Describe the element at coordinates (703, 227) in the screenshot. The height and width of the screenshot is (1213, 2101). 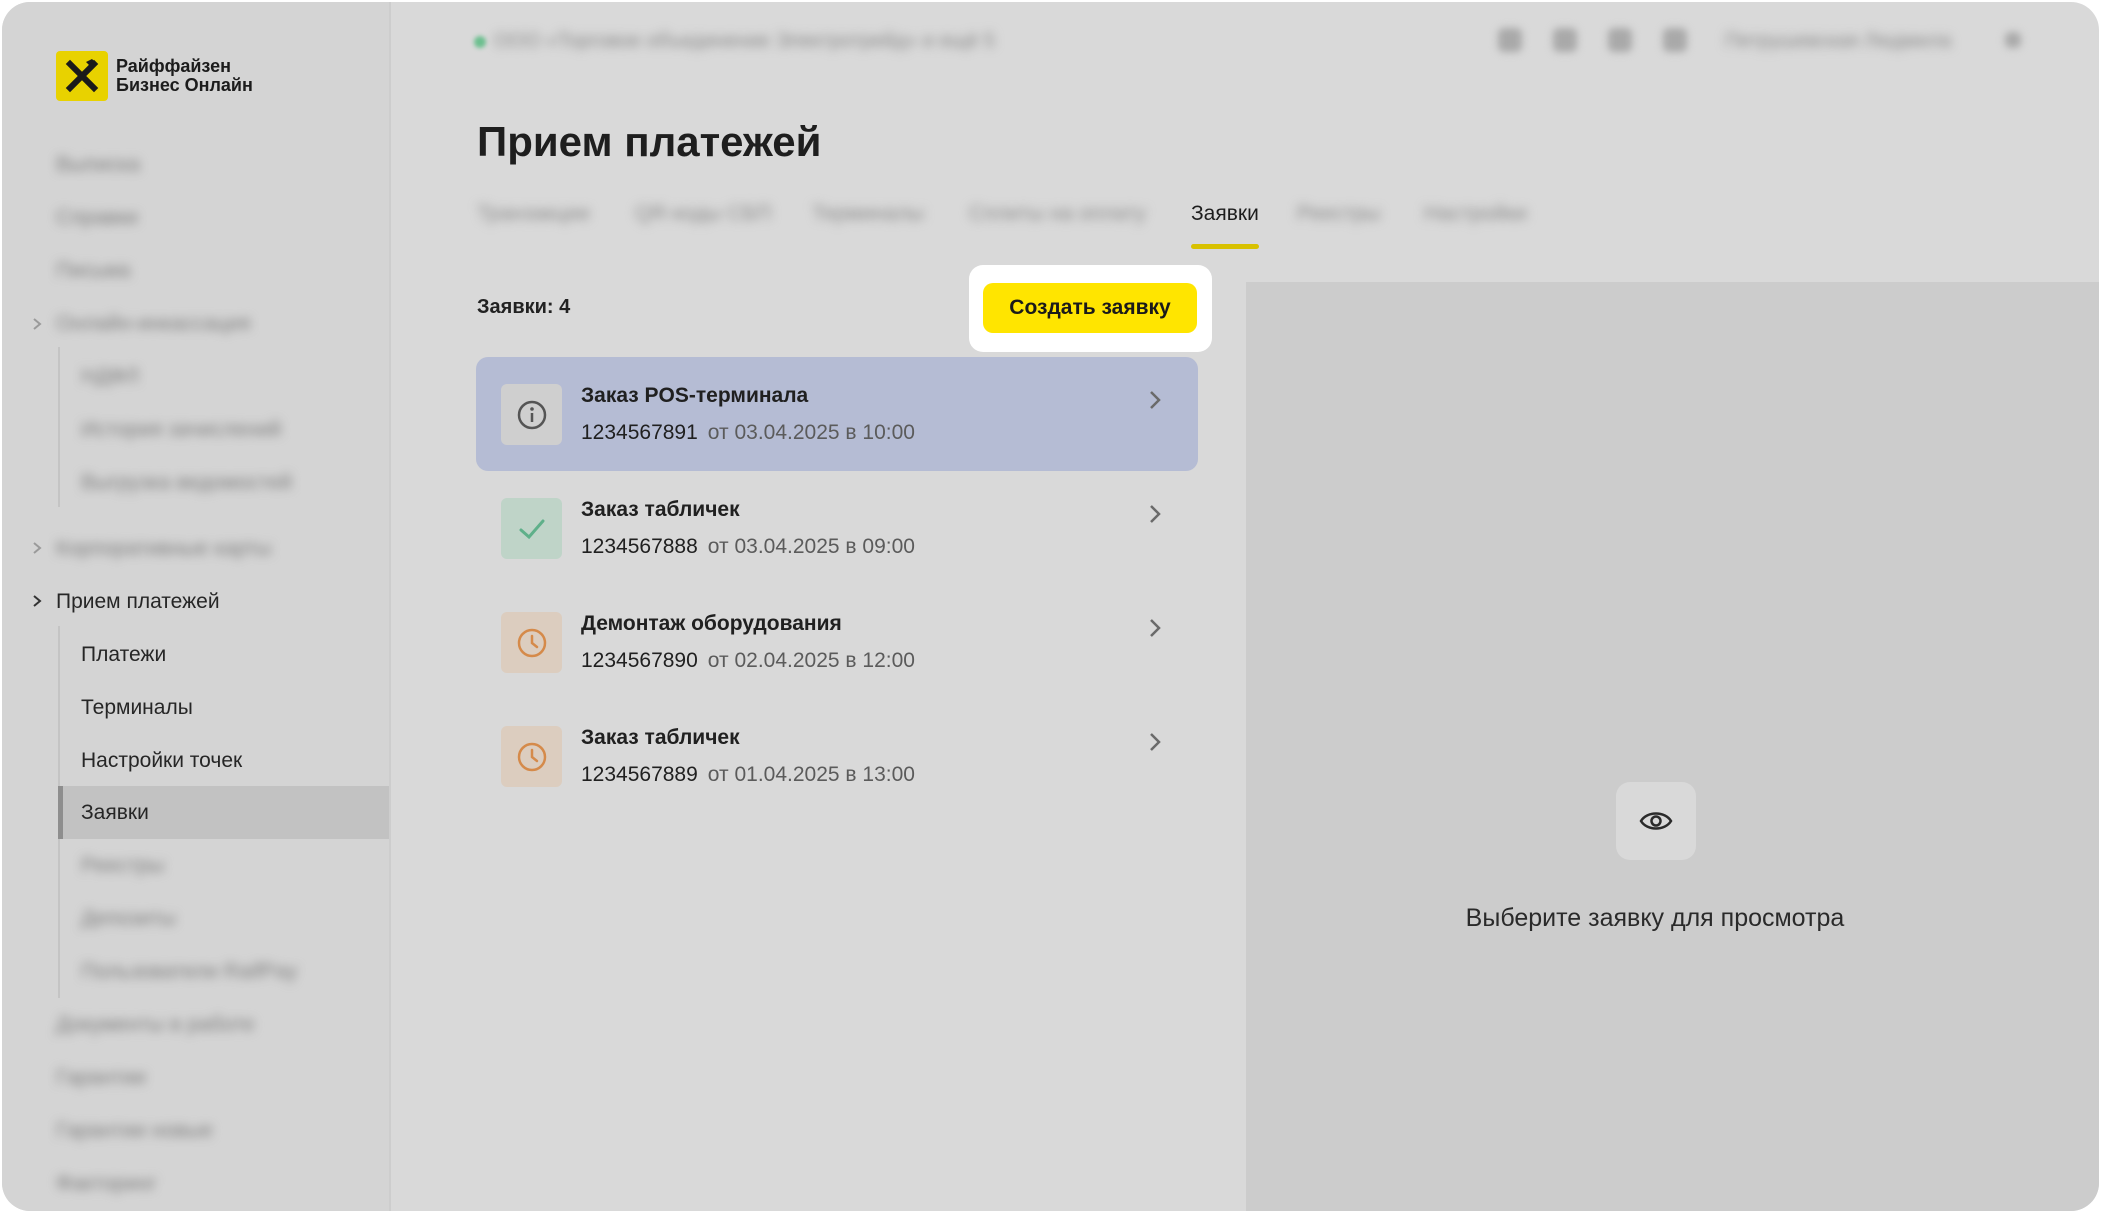
I see `tab-qr-codes: QR-коды СБП` at that location.